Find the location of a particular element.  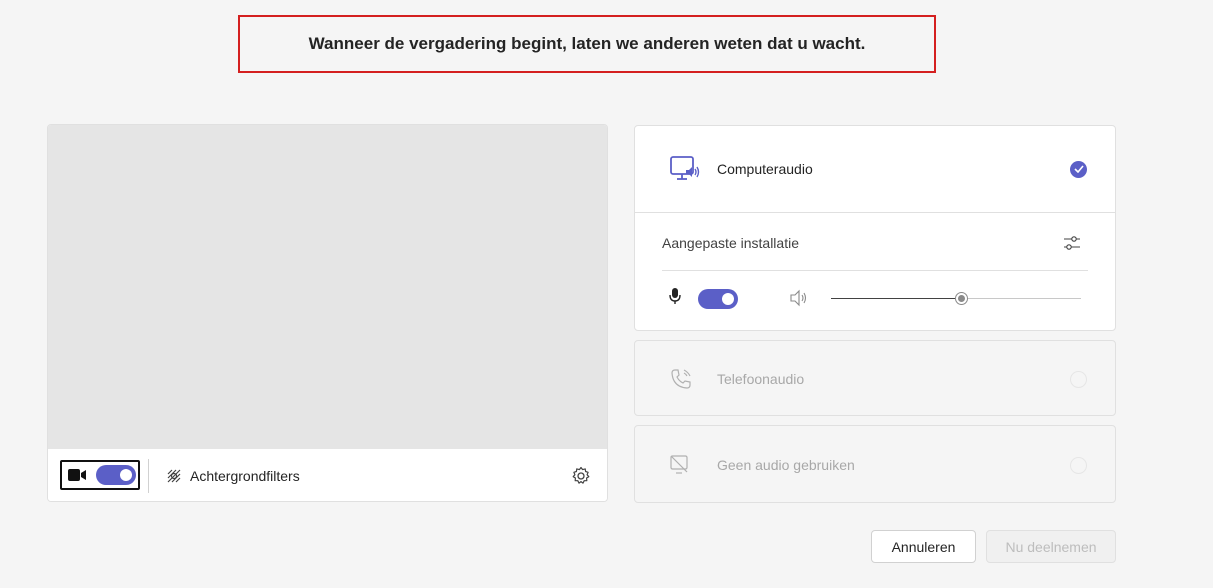

microphone-toggle is located at coordinates (718, 299).